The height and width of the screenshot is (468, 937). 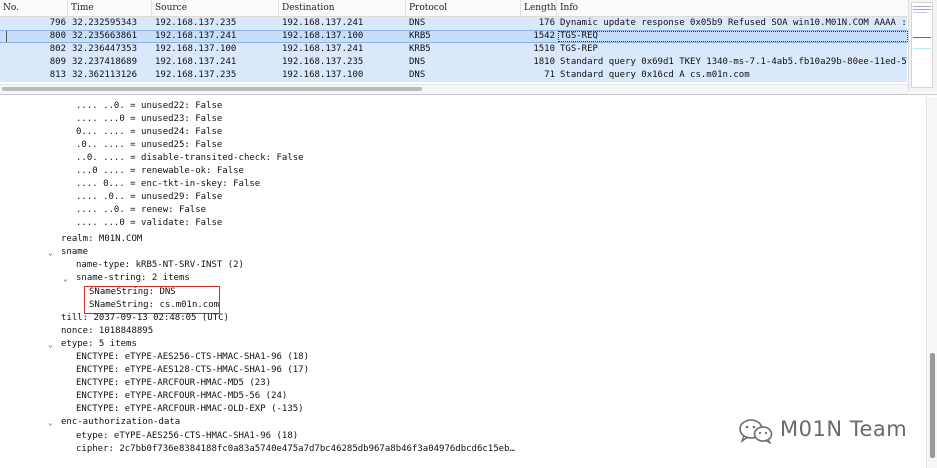 I want to click on tree-item-nonce: nonce: 1018848895, so click(x=107, y=331).